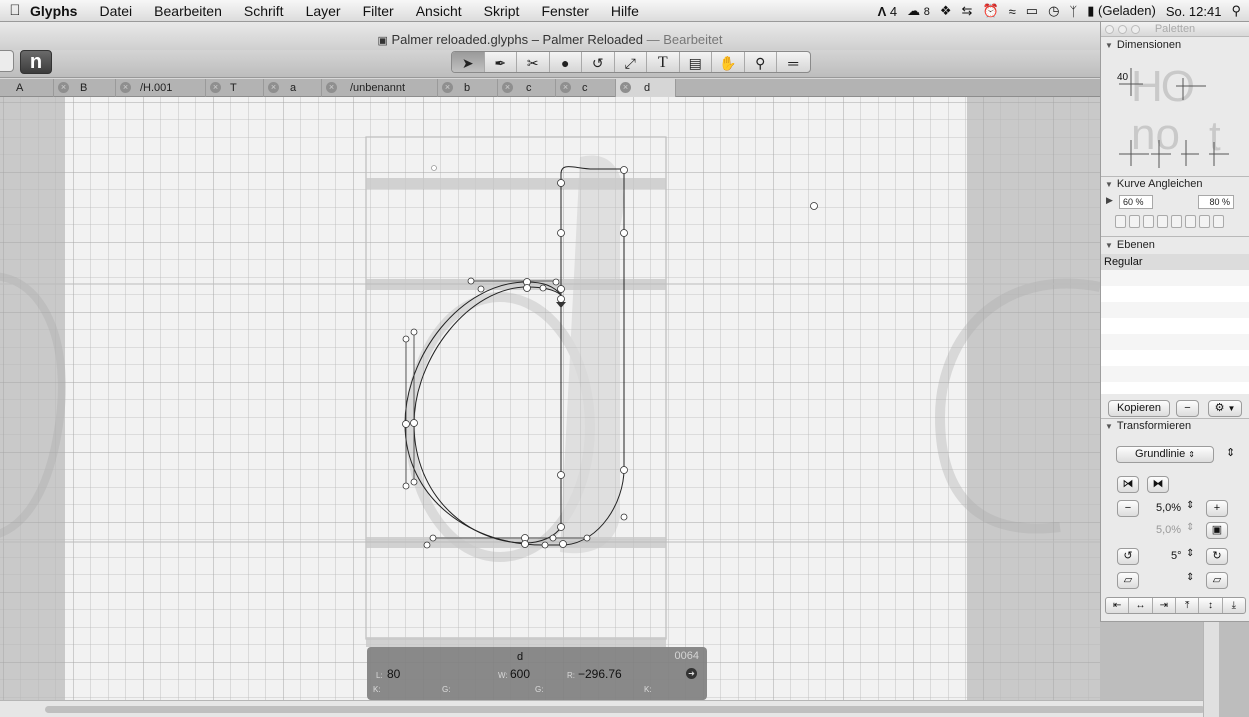  What do you see at coordinates (1165, 454) in the screenshot?
I see `transform-origin-select: Grundlinie ⇕` at bounding box center [1165, 454].